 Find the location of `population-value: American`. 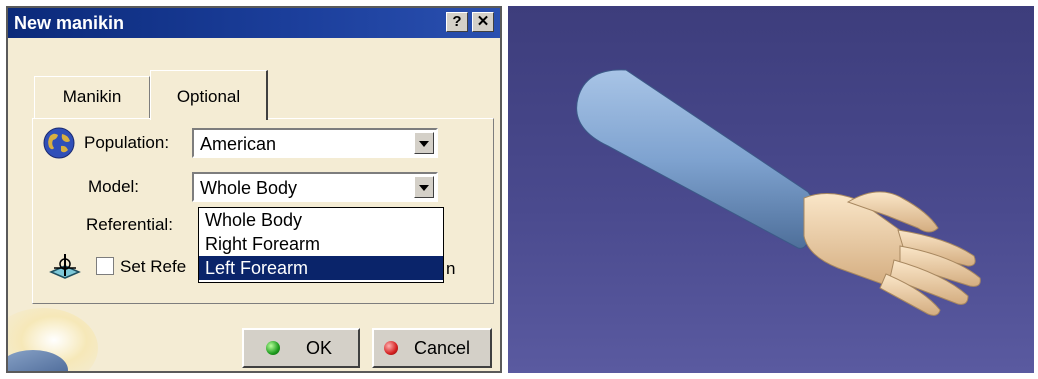

population-value: American is located at coordinates (238, 144).